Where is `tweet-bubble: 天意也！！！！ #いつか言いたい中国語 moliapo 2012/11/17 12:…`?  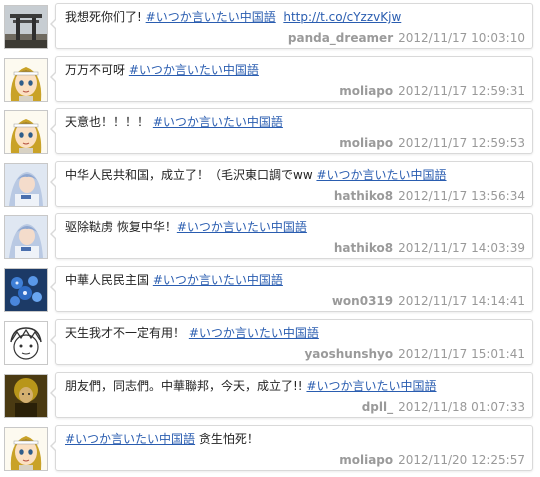
tweet-bubble: 天意也！！！！ #いつか言いたい中国語 moliapo 2012/11/17 12:… is located at coordinates (291, 131).